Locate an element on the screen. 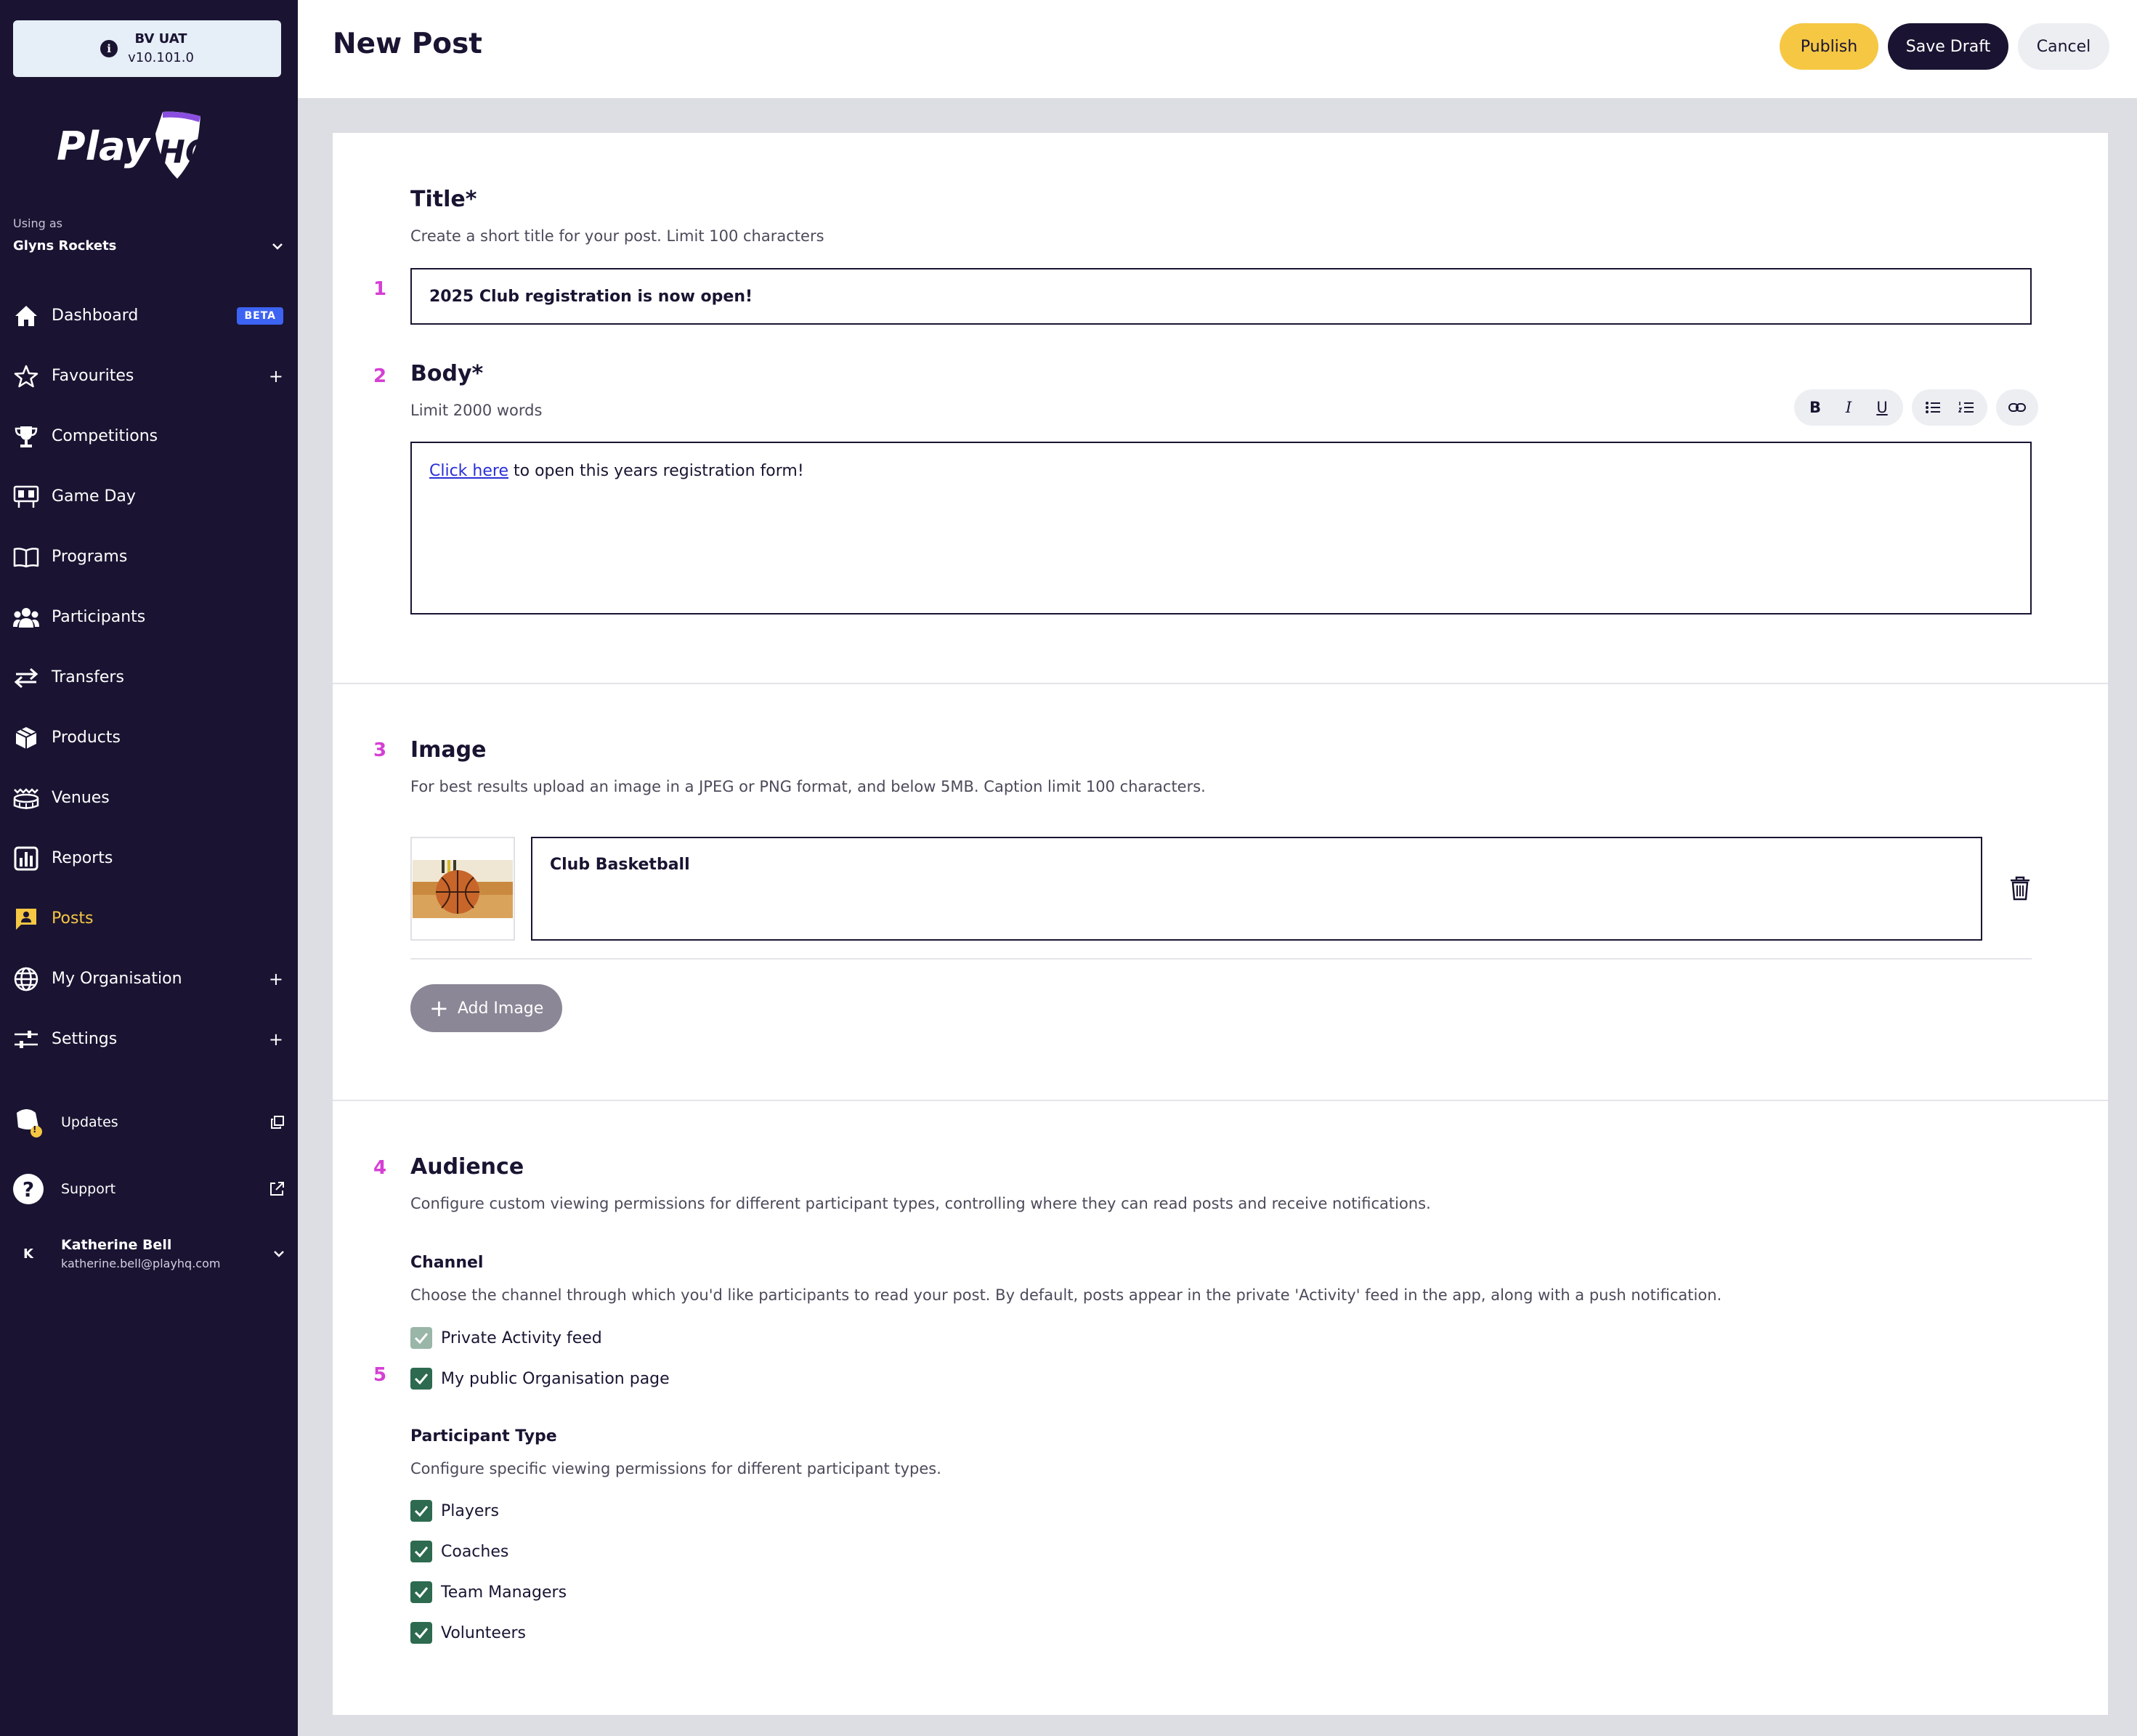 This screenshot has width=2137, height=1736. image-divider is located at coordinates (1221, 959).